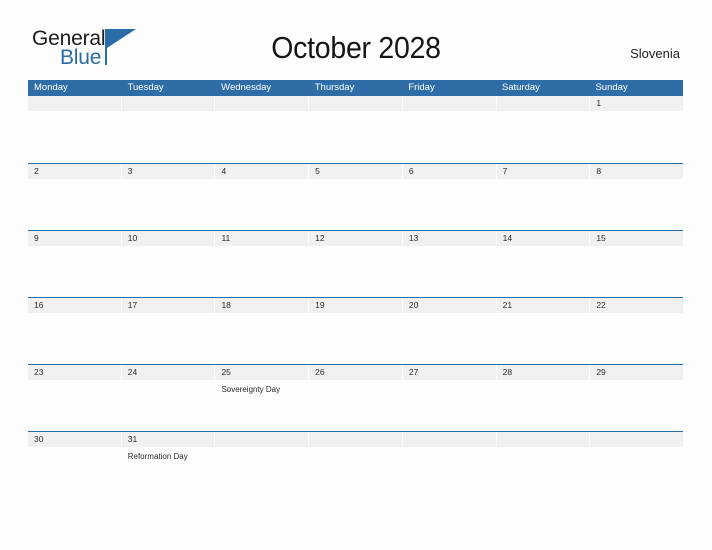  I want to click on weekday-header-wednesday: Wednesday, so click(246, 87).